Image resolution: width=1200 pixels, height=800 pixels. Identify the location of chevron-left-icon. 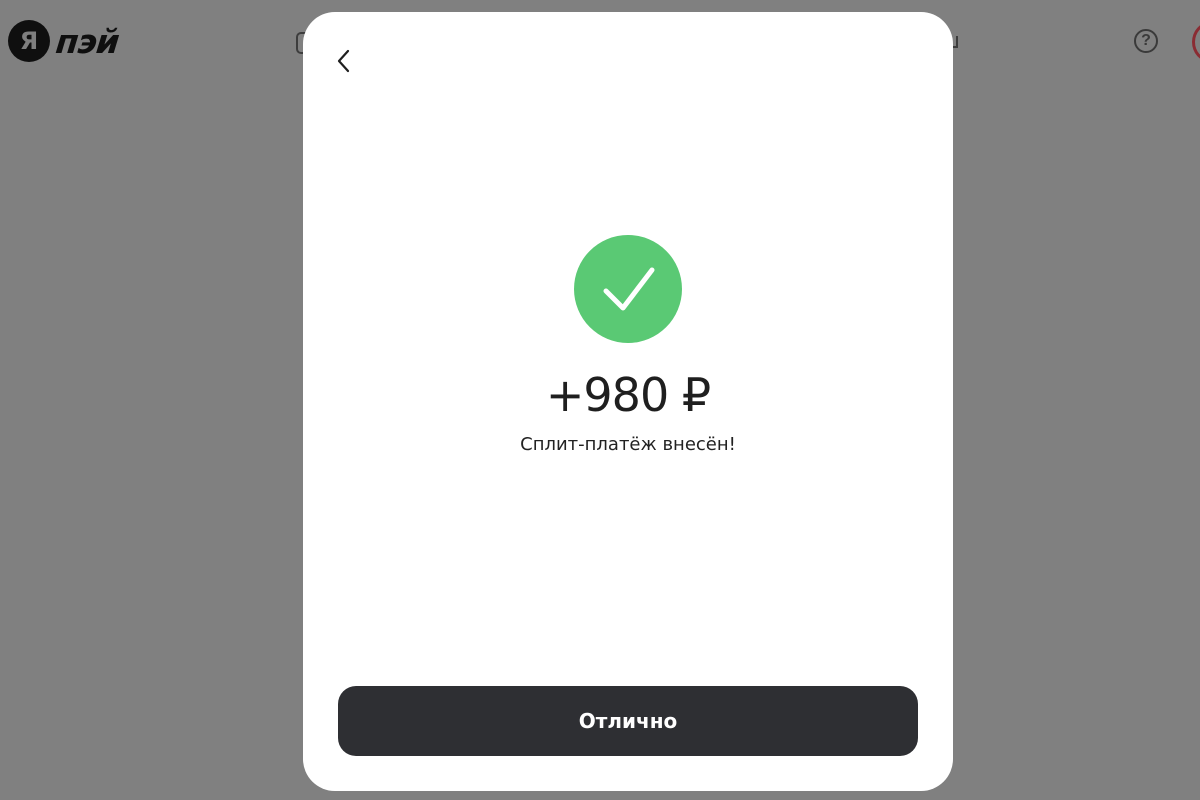
(343, 61).